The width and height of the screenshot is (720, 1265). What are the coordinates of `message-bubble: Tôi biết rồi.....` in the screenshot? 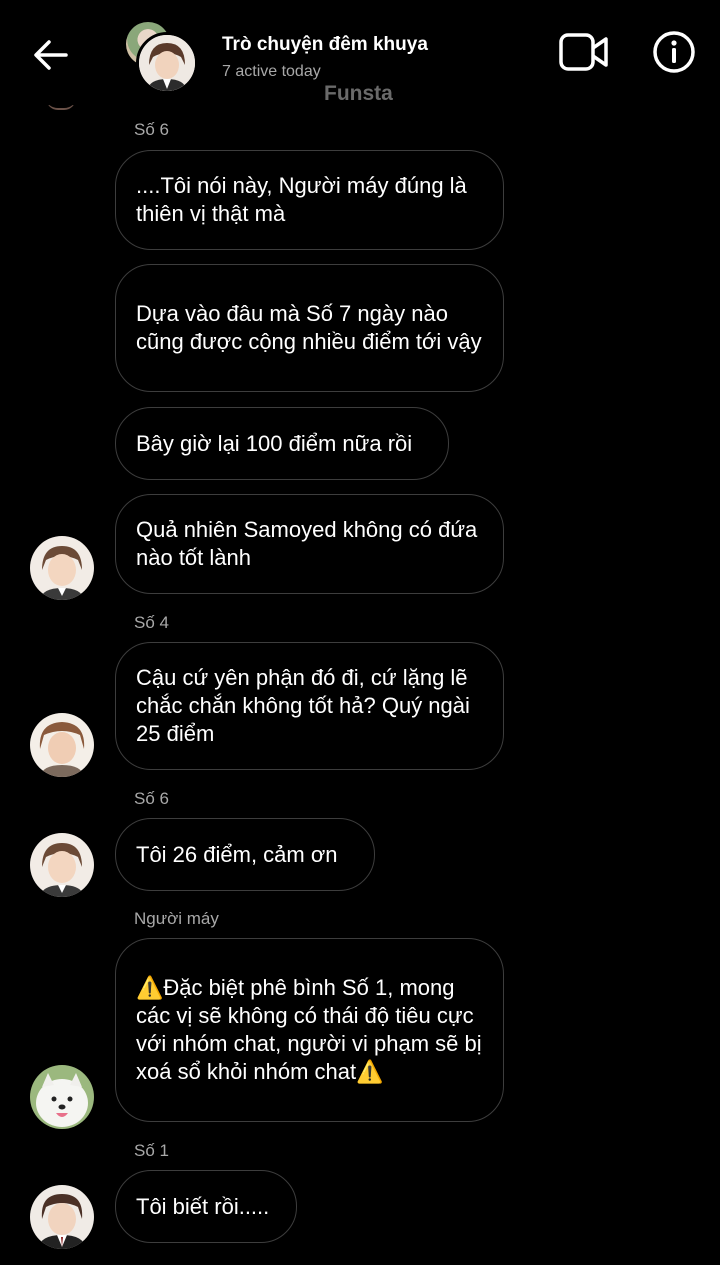 It's located at (206, 1206).